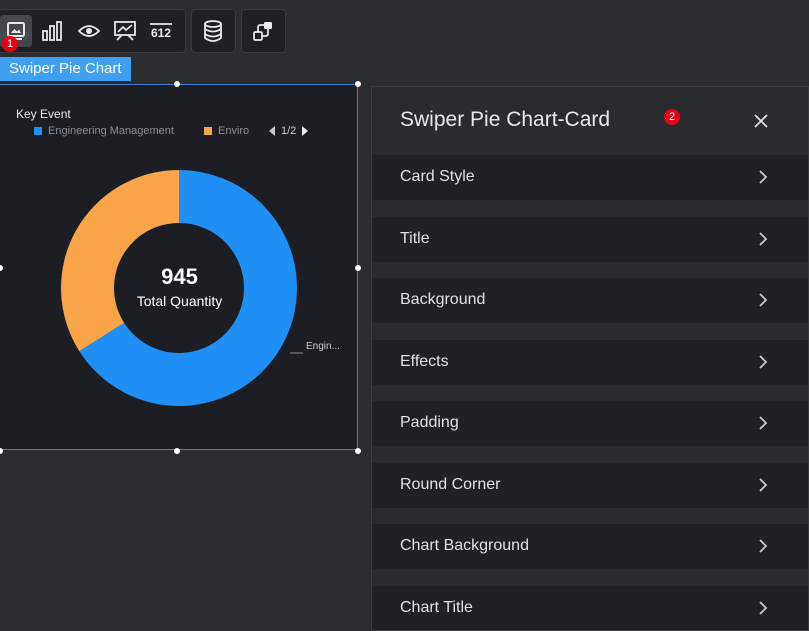 The width and height of the screenshot is (809, 631). I want to click on resize-handle-top-middle, so click(177, 84).